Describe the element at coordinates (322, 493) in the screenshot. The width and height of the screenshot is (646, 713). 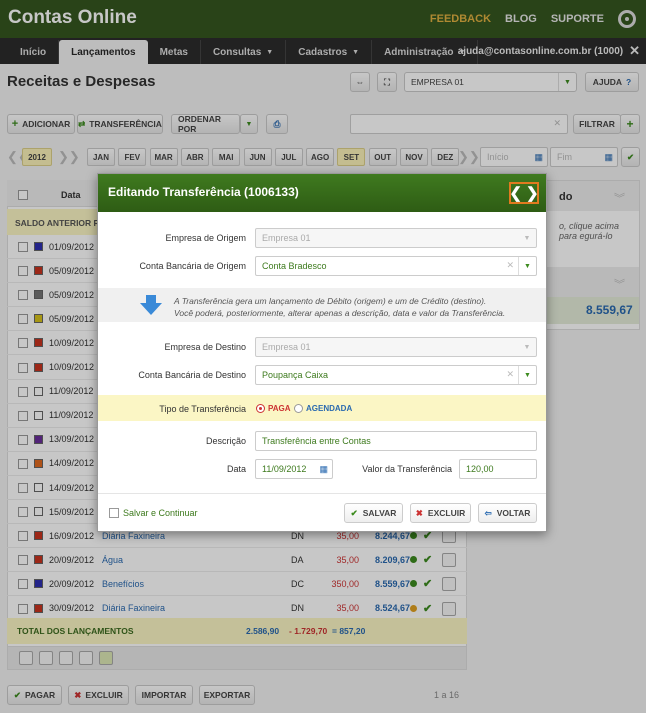
I see `divider` at that location.